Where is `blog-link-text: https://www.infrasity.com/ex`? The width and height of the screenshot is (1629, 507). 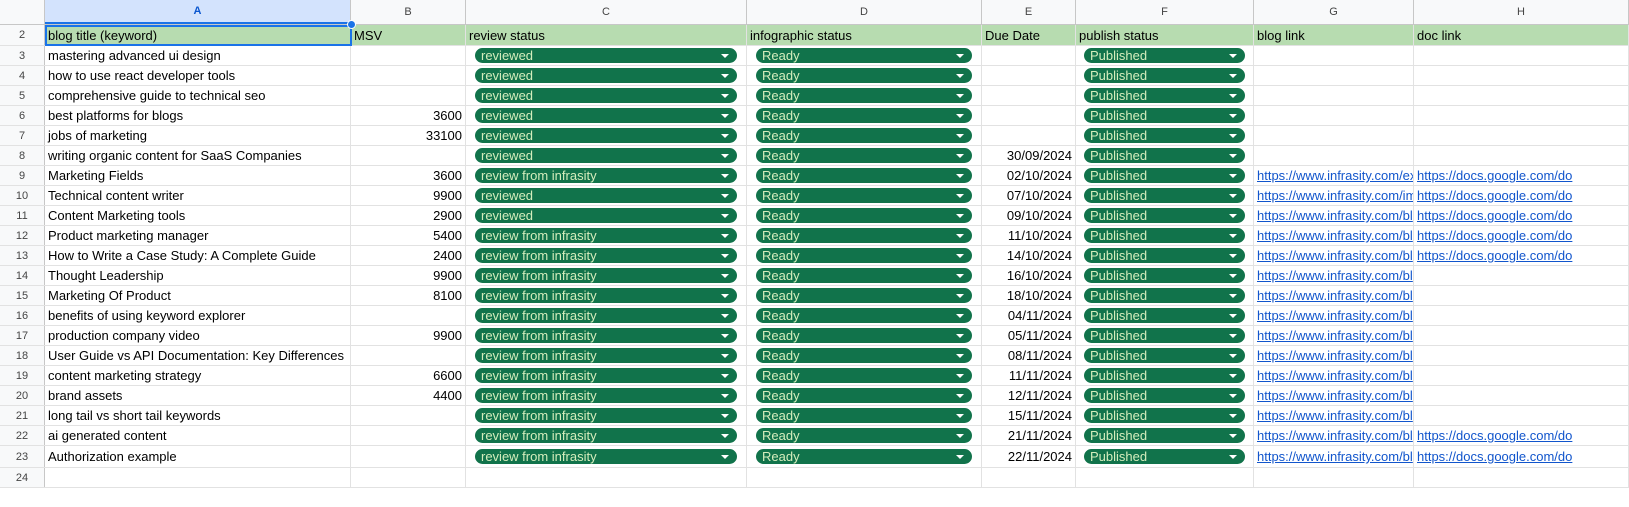
blog-link-text: https://www.infrasity.com/ex is located at coordinates (1335, 175).